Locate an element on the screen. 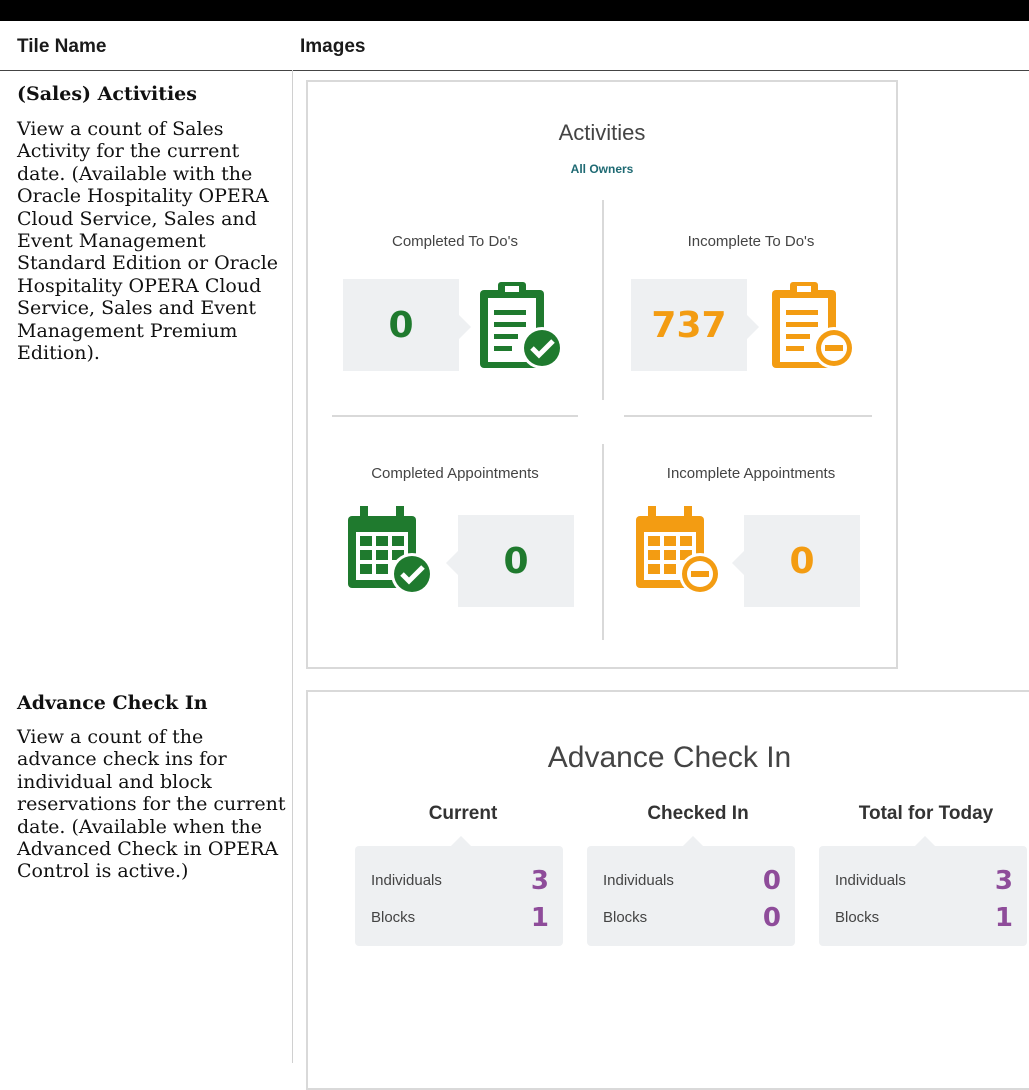 The image size is (1029, 1090). column-heading-current: Current is located at coordinates (463, 813).